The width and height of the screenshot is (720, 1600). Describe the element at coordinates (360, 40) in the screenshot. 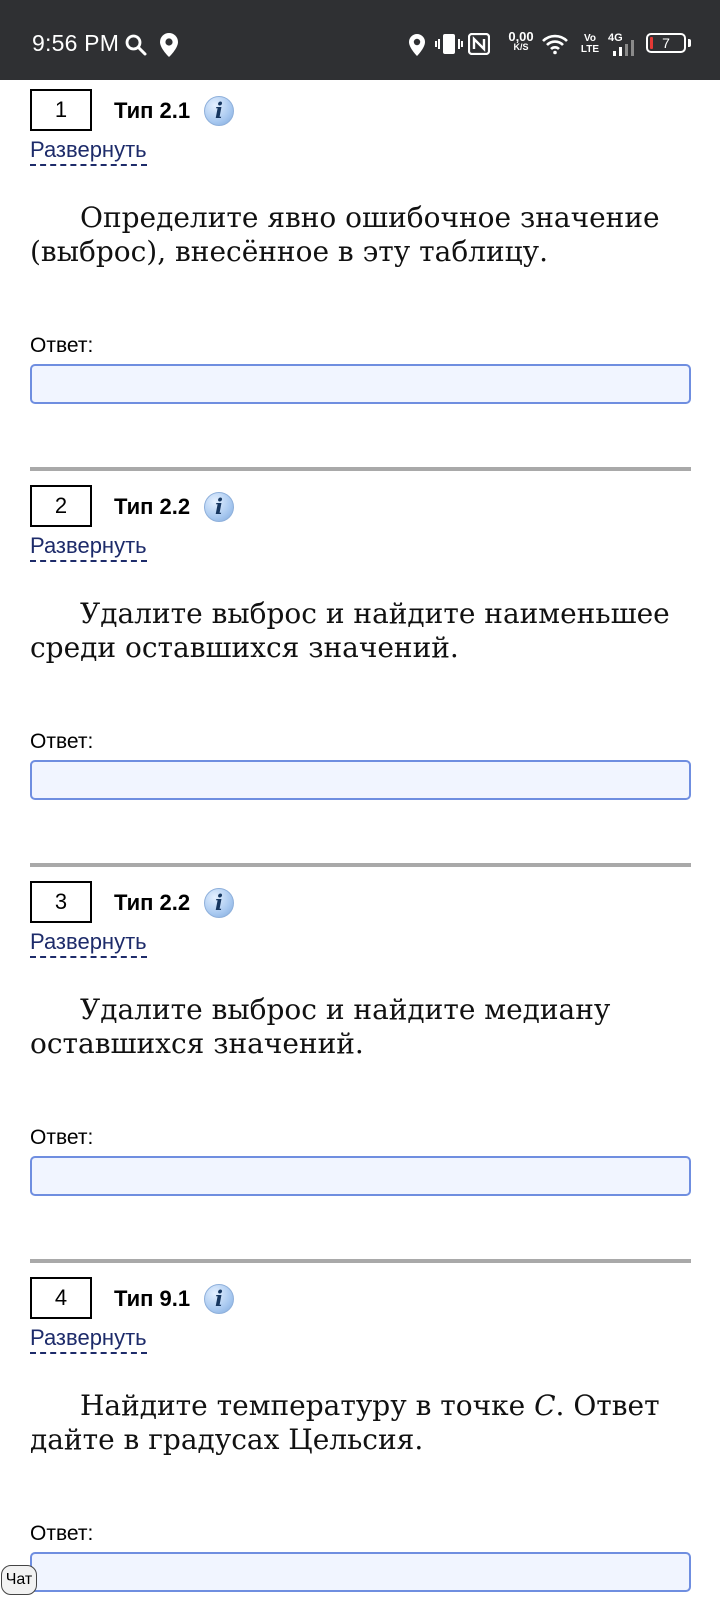

I see `status-bar: 9:56 PM 0,00 K/S Vo LTE 4G 7` at that location.